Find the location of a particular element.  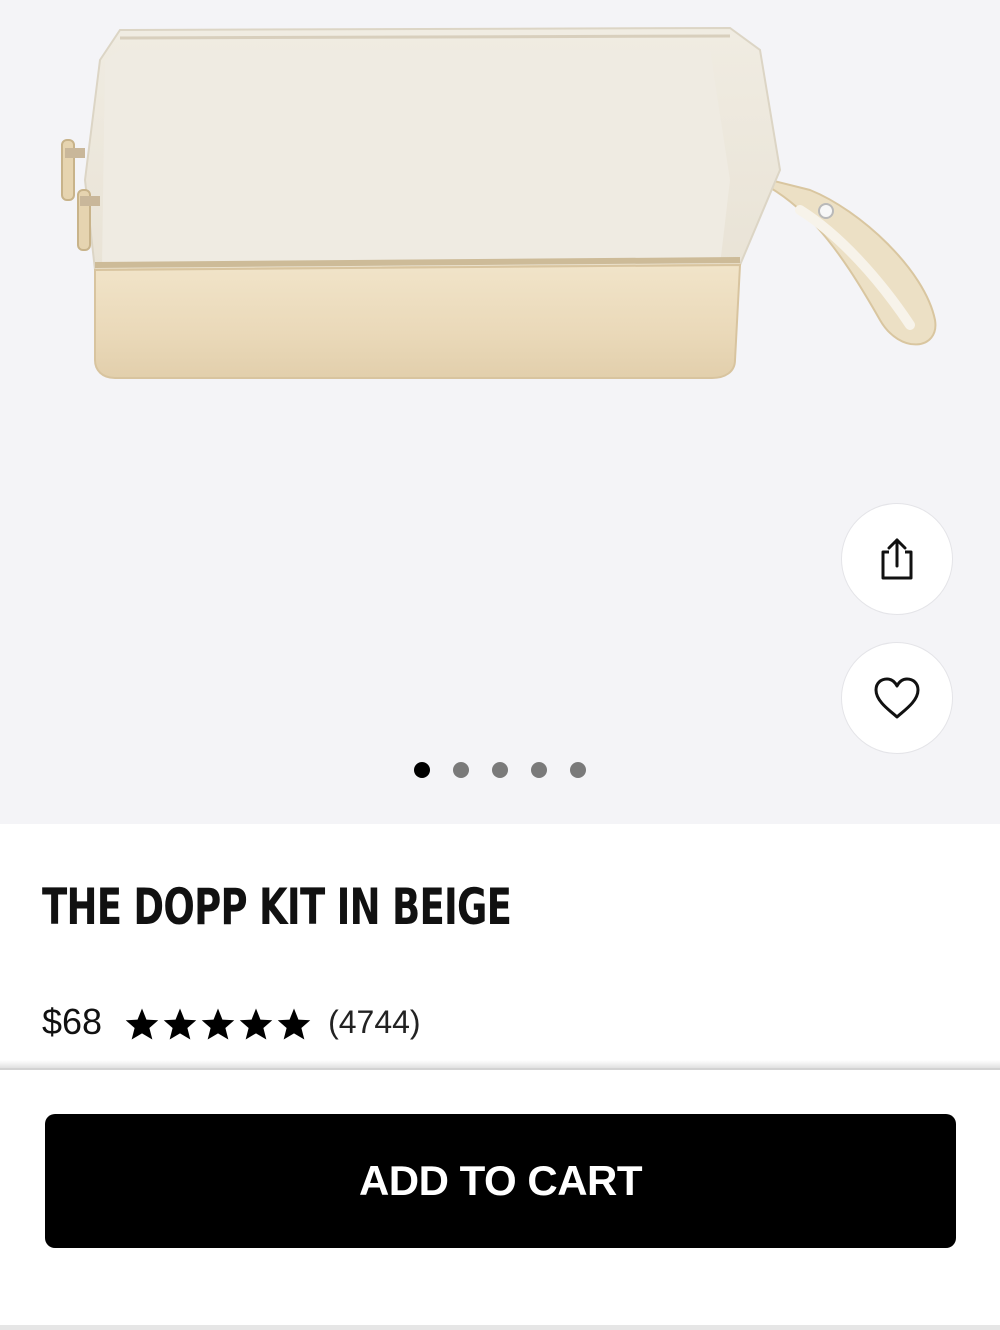

gallery-pagination is located at coordinates (500, 770).